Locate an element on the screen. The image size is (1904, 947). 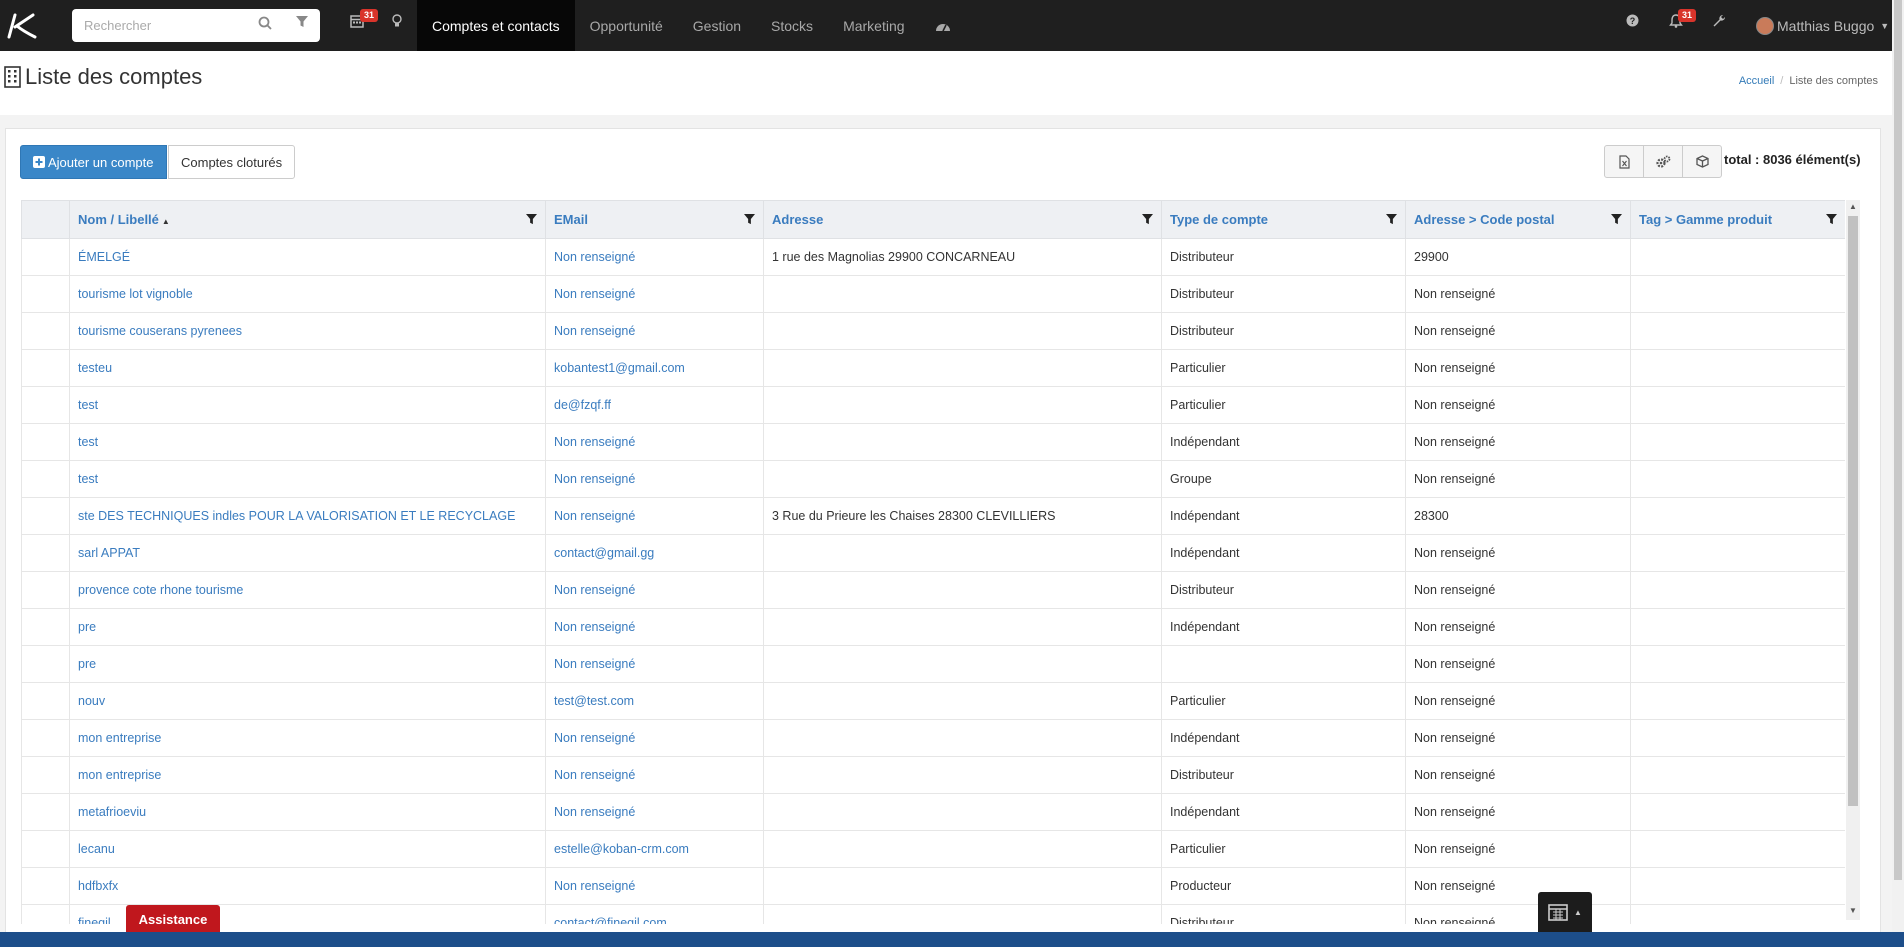
account-name-link: hdfbxfx is located at coordinates (307, 886).